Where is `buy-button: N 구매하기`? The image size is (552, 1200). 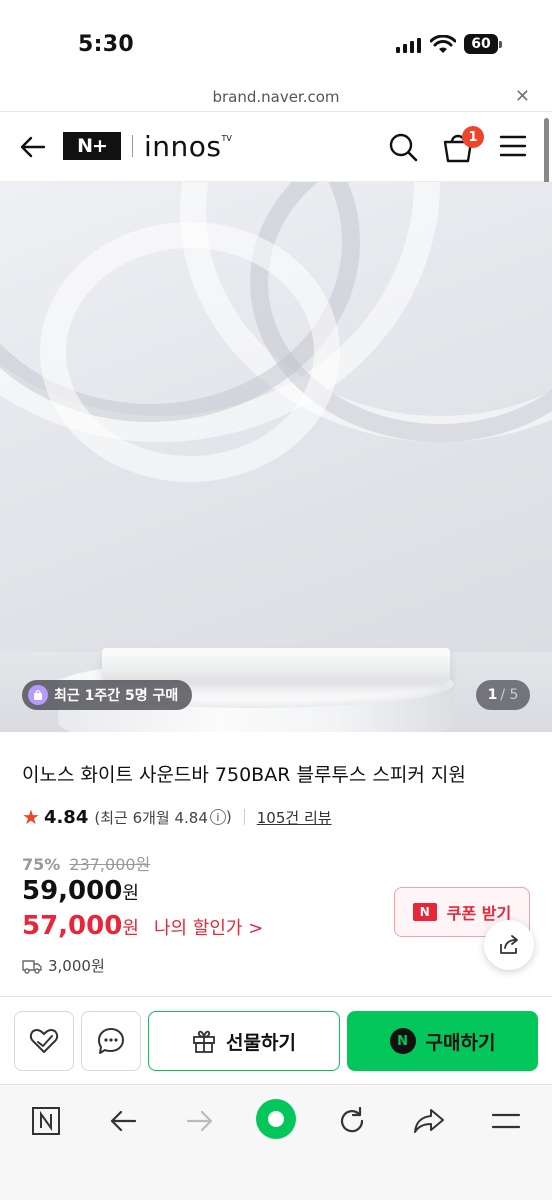 buy-button: N 구매하기 is located at coordinates (442, 1041).